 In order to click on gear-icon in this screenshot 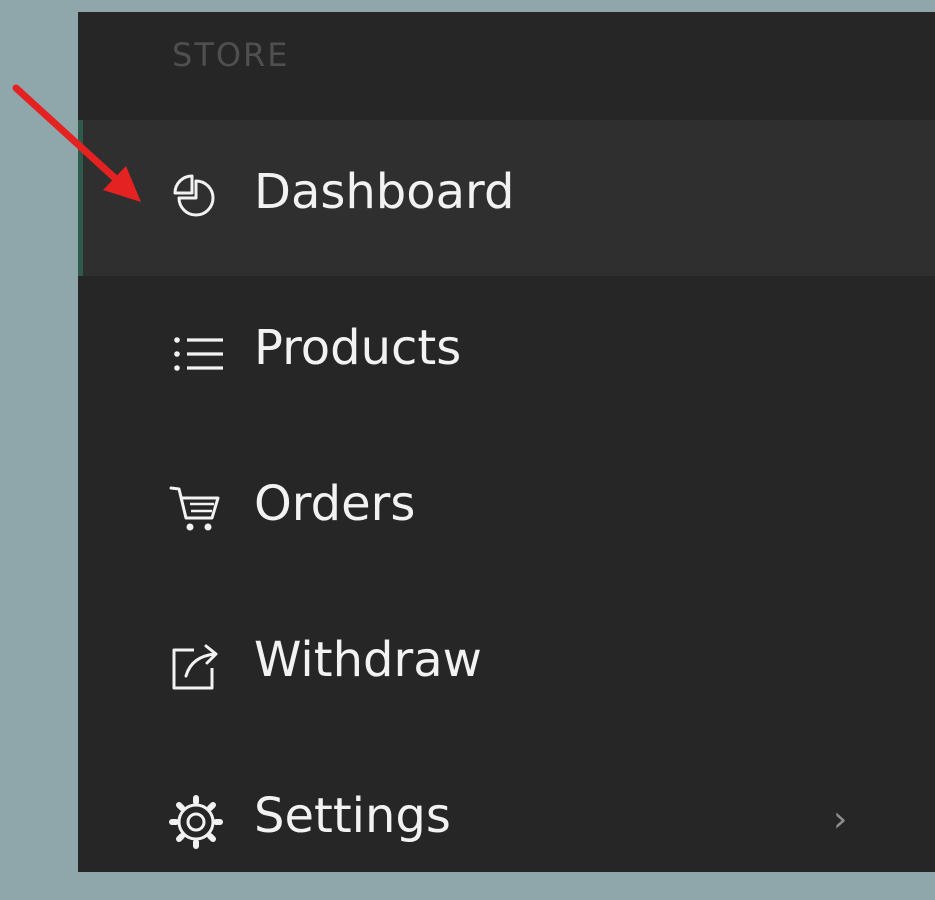, I will do `click(196, 822)`.